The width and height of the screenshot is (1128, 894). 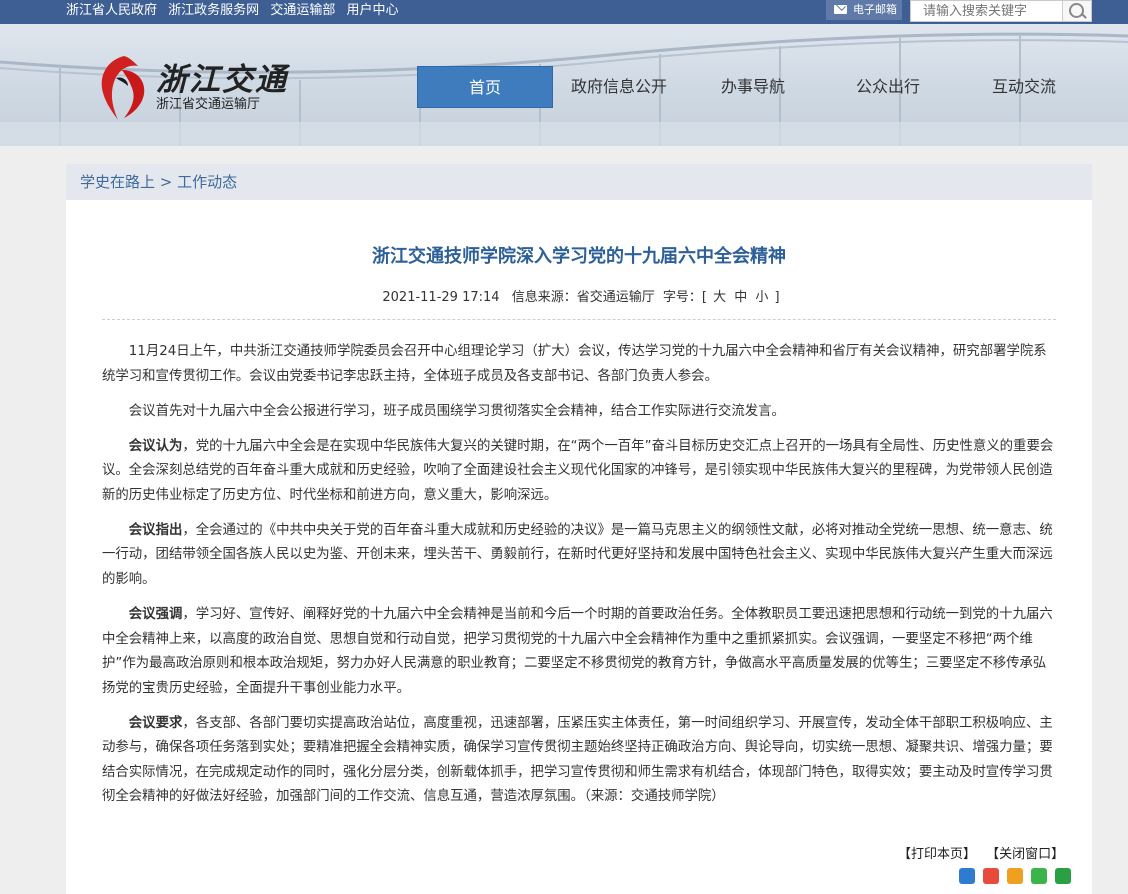 What do you see at coordinates (840, 9) in the screenshot?
I see `envelope-icon` at bounding box center [840, 9].